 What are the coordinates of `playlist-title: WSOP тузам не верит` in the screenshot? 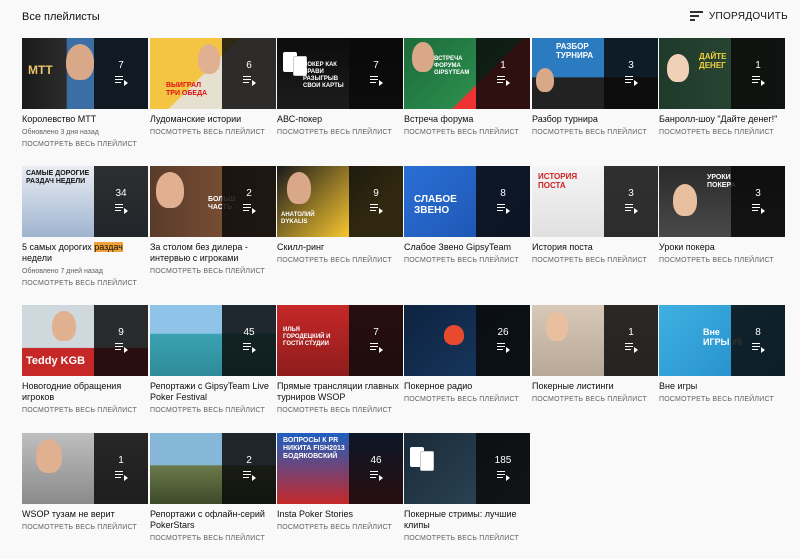 It's located at (85, 514).